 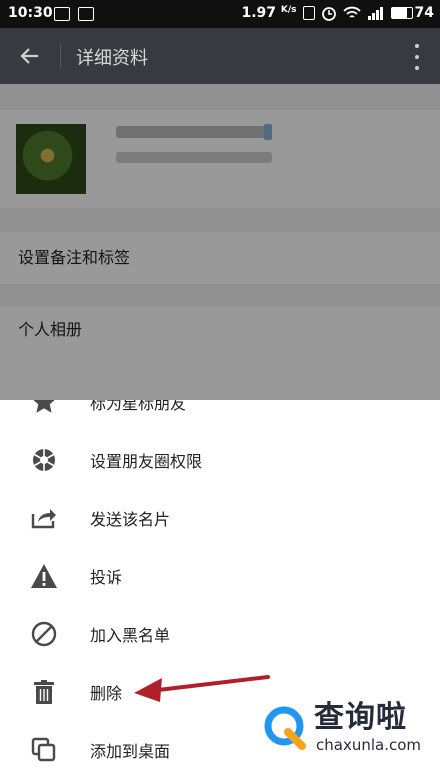 What do you see at coordinates (417, 57) in the screenshot?
I see `more-options-icon` at bounding box center [417, 57].